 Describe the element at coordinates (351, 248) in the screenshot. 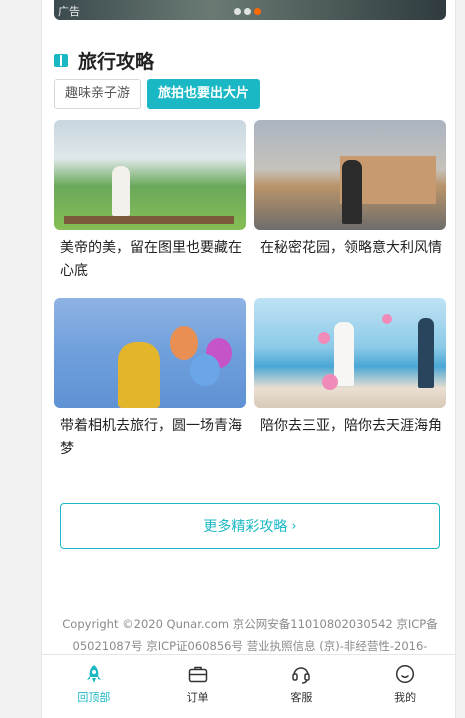

I see `guide-caption: 在秘密花园，领略意大利风情` at that location.